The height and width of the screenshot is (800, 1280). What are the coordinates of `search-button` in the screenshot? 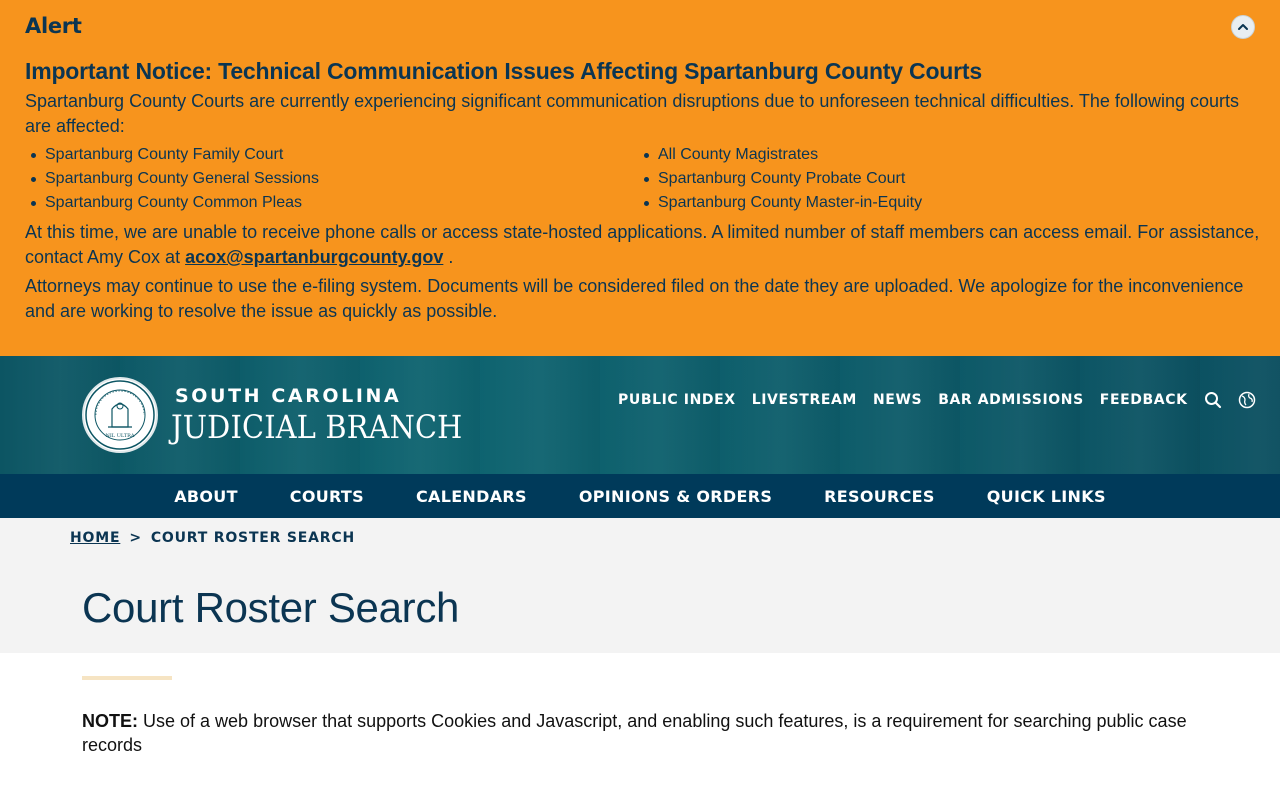 It's located at (1213, 400).